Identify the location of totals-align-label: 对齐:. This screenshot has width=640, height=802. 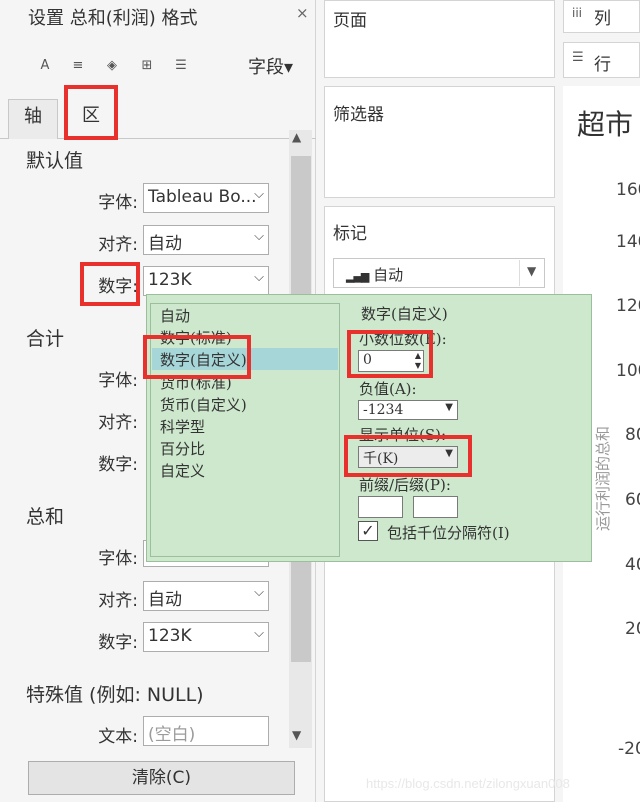
(118, 423).